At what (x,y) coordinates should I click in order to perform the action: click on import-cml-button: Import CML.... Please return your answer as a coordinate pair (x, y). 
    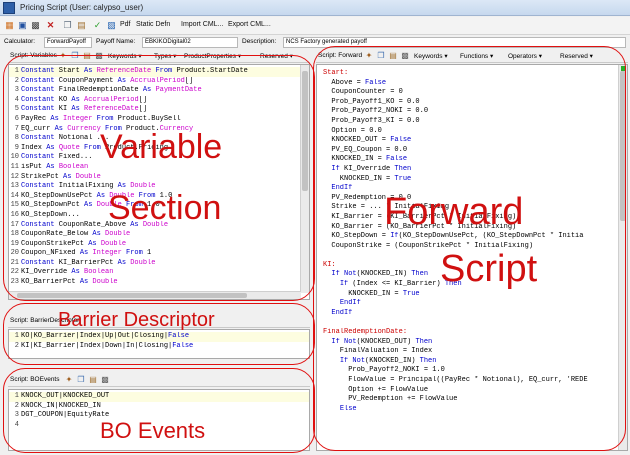
    Looking at the image, I should click on (202, 24).